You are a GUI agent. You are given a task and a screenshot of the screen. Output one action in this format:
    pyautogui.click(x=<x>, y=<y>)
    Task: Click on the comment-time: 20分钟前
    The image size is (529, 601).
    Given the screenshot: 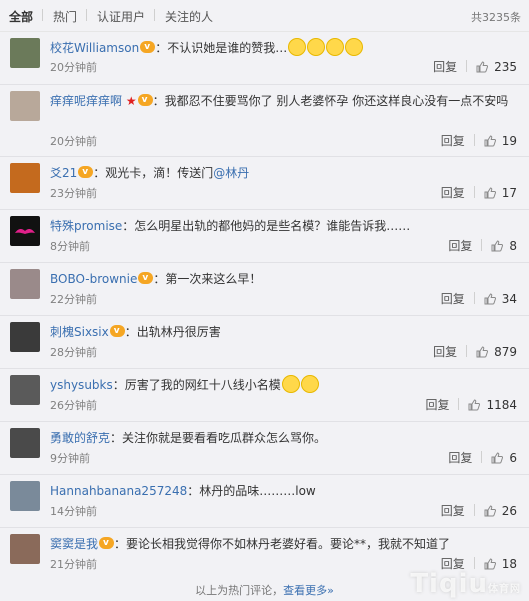 What is the action you would take?
    pyautogui.click(x=73, y=141)
    